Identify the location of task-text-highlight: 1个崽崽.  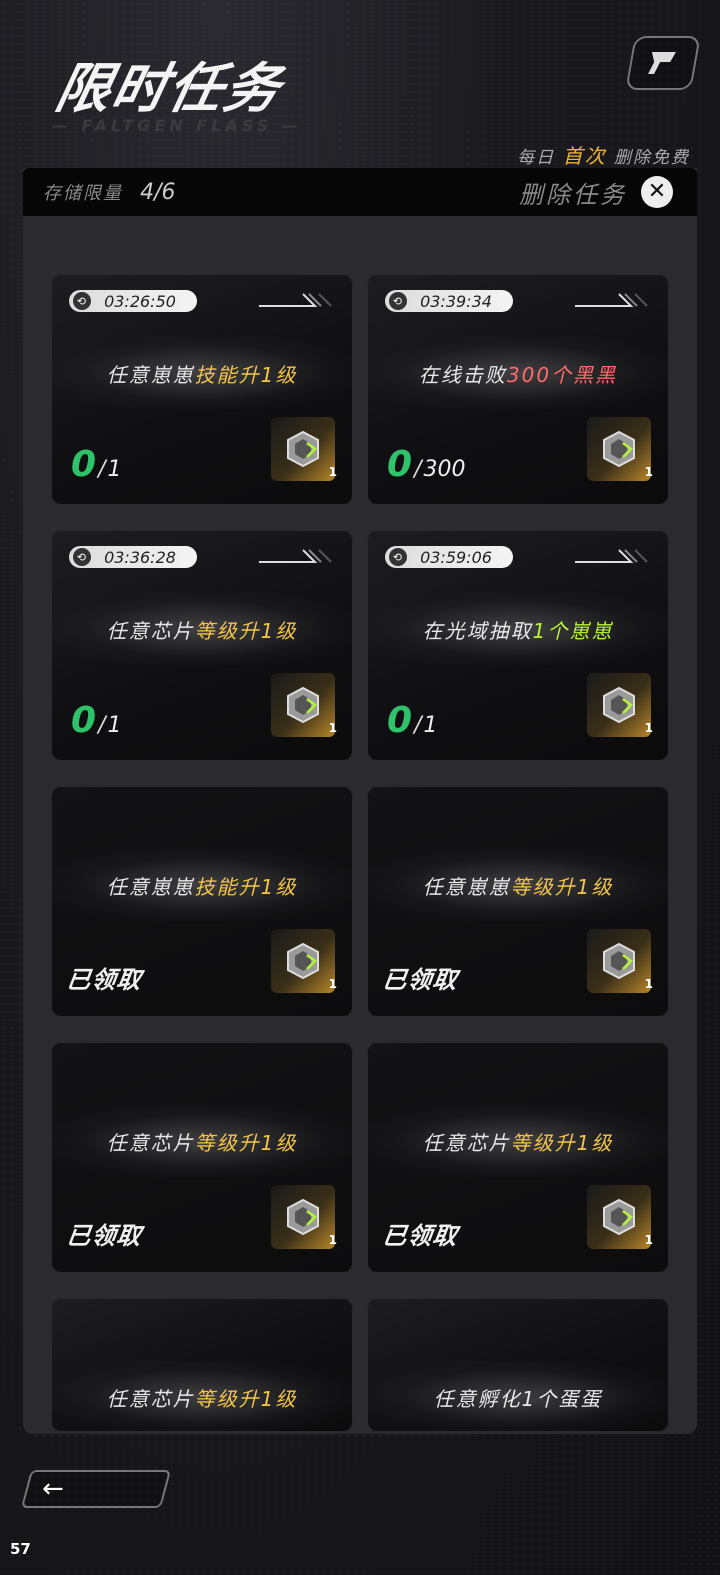
(573, 630).